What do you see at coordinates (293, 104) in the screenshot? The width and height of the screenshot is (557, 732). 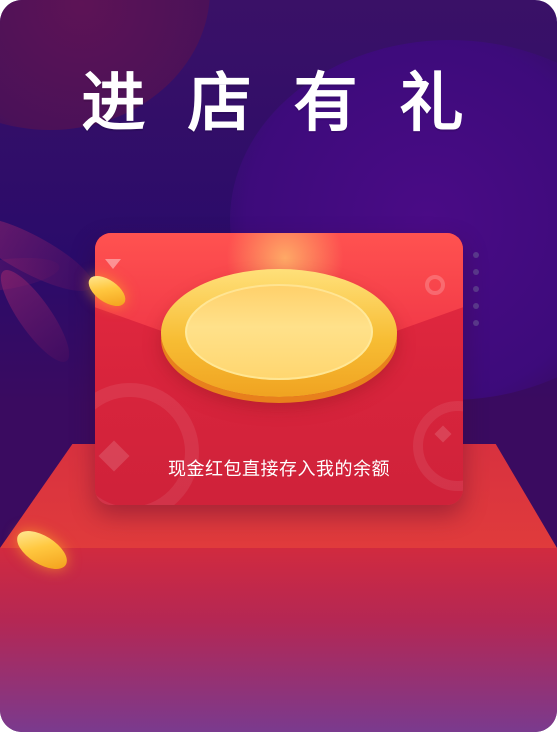 I see `page-title: 进店有礼` at bounding box center [293, 104].